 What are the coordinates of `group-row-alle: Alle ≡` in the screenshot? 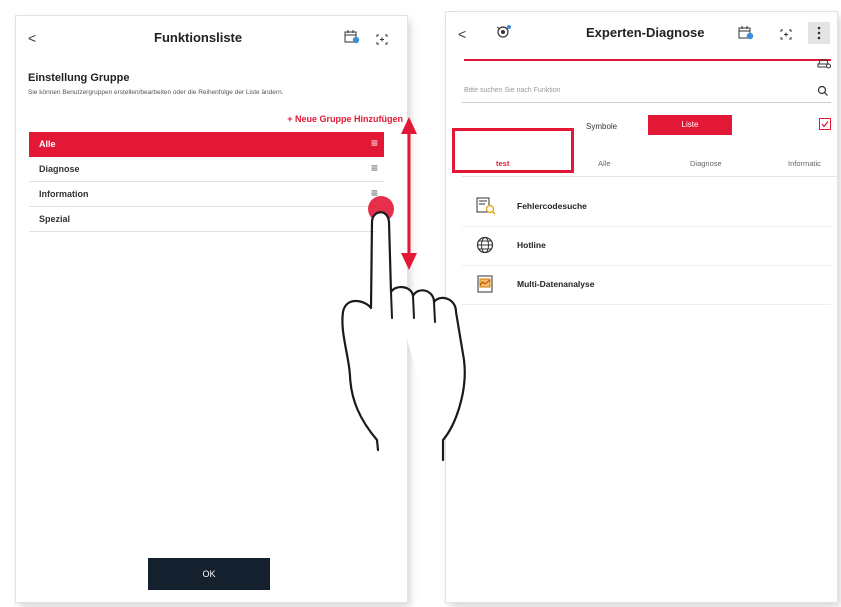 It's located at (206, 144).